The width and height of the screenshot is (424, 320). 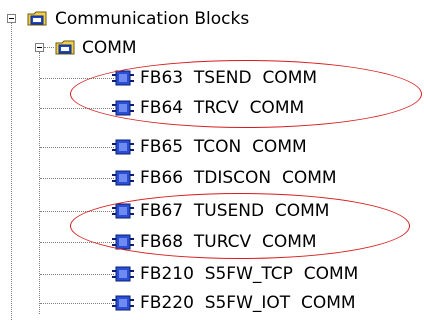 I want to click on block-name: TDISCON, so click(x=232, y=178).